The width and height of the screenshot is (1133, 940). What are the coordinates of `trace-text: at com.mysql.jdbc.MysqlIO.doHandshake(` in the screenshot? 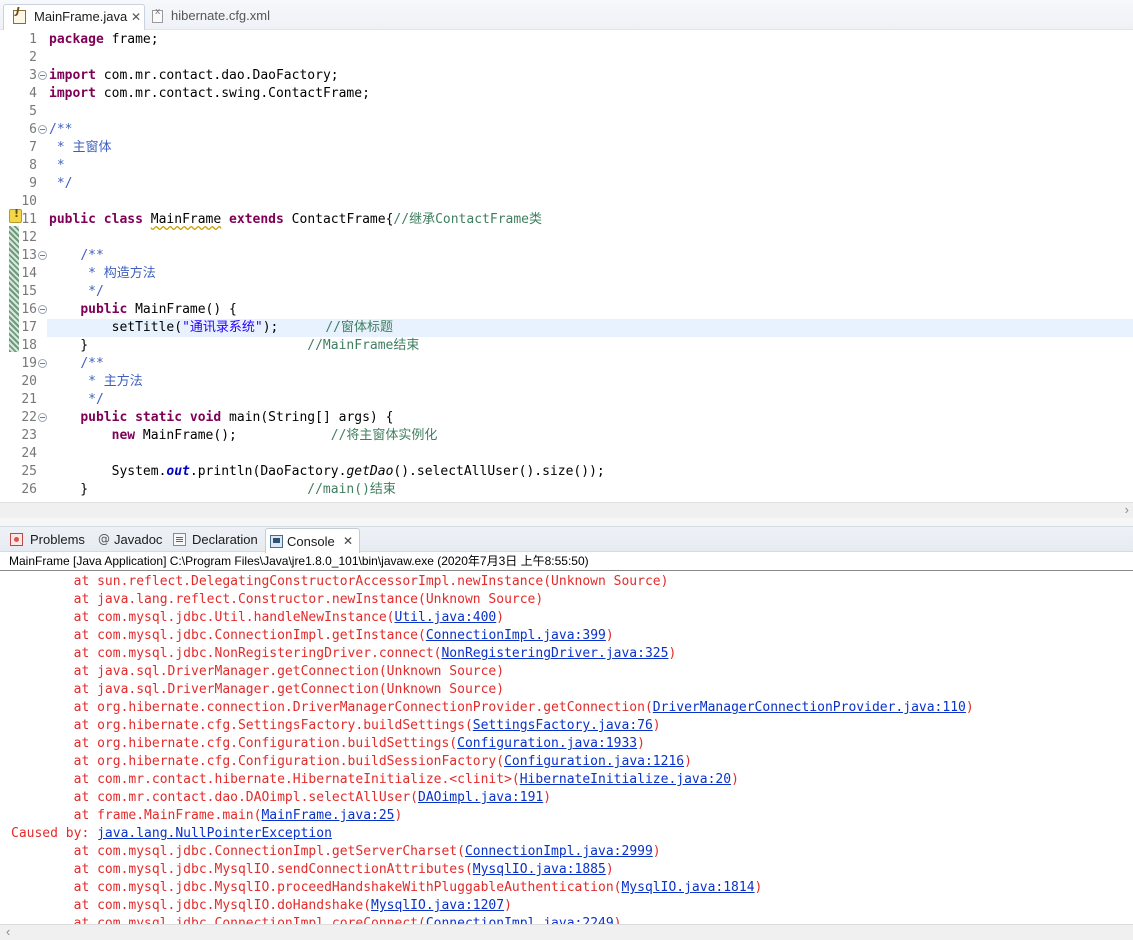 It's located at (191, 905).